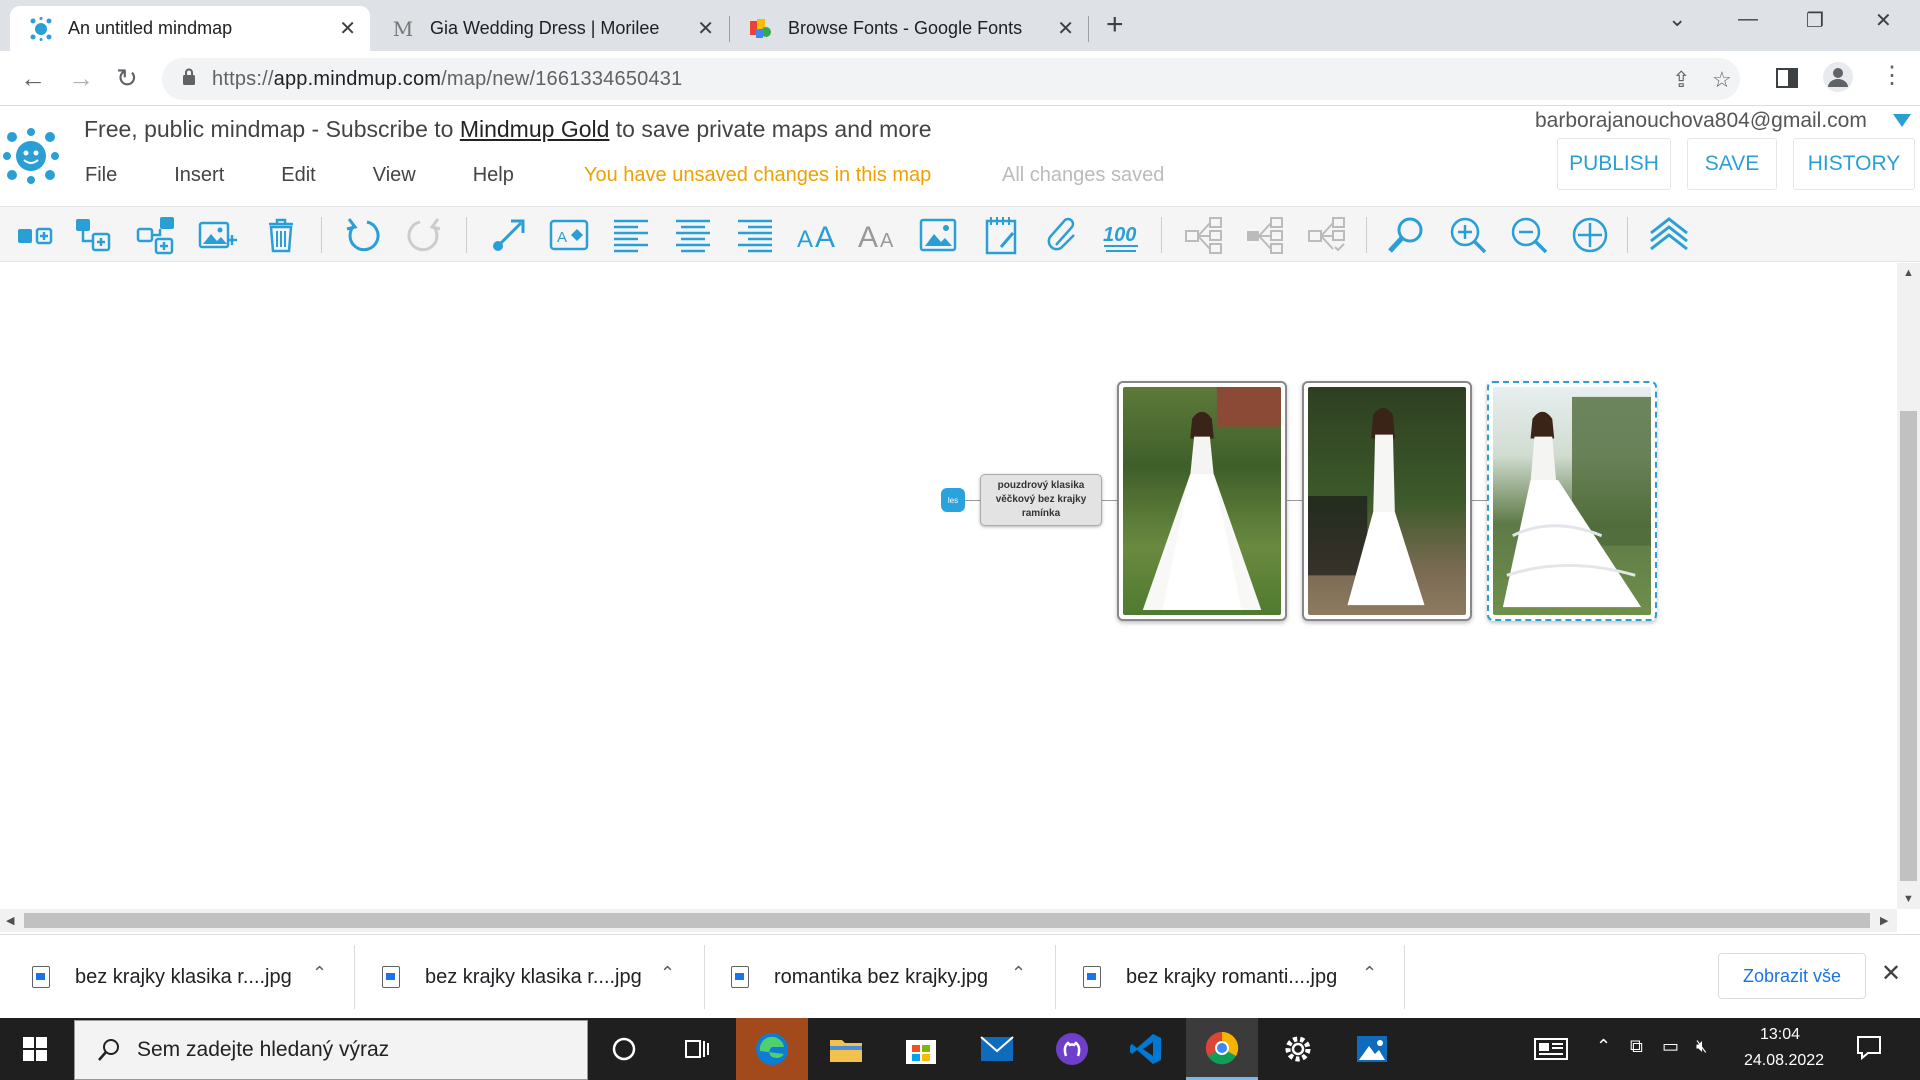 This screenshot has width=1920, height=1080. Describe the element at coordinates (772, 1049) in the screenshot. I see `edge-icon` at that location.